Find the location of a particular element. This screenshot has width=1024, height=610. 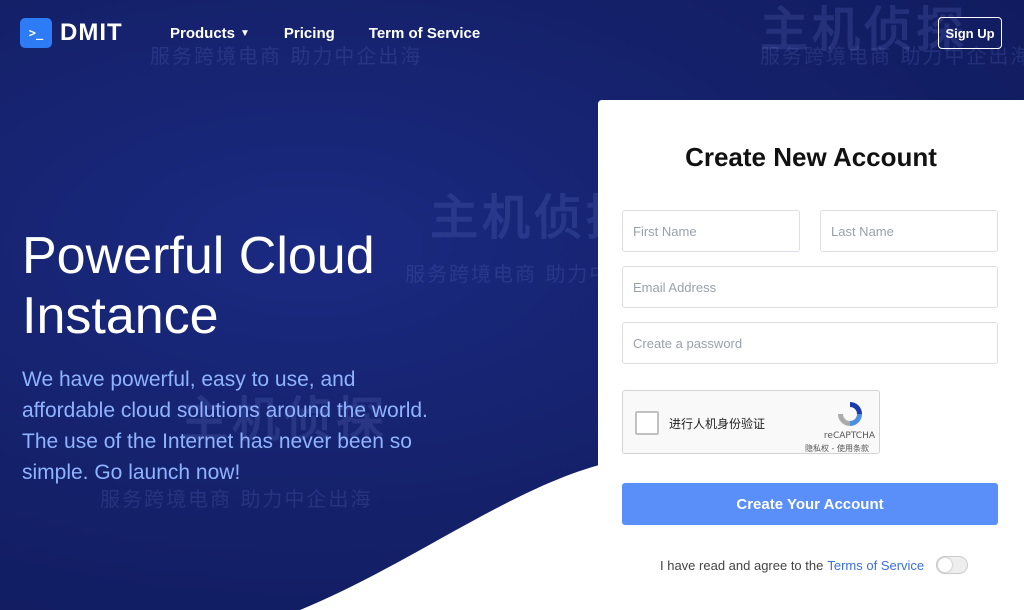

create-account-button: Create Your Account is located at coordinates (810, 504).